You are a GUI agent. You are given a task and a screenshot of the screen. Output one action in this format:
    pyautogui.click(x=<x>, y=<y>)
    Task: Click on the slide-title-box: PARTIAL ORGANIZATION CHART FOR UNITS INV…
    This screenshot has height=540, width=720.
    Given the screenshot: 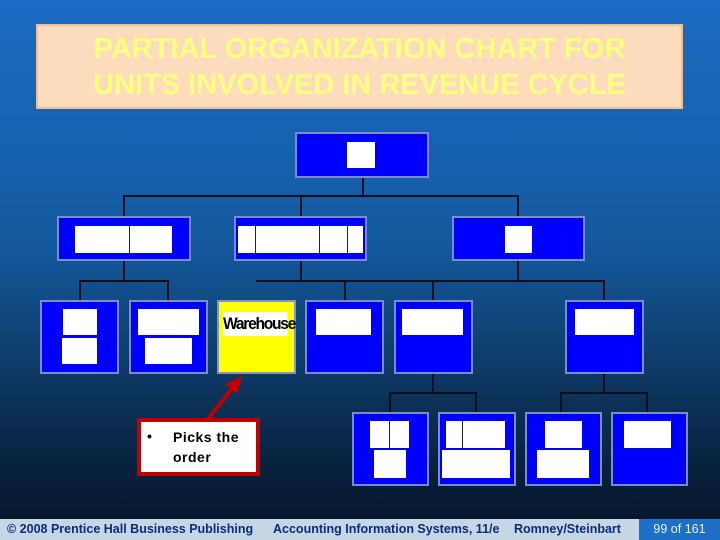 What is the action you would take?
    pyautogui.click(x=359, y=66)
    